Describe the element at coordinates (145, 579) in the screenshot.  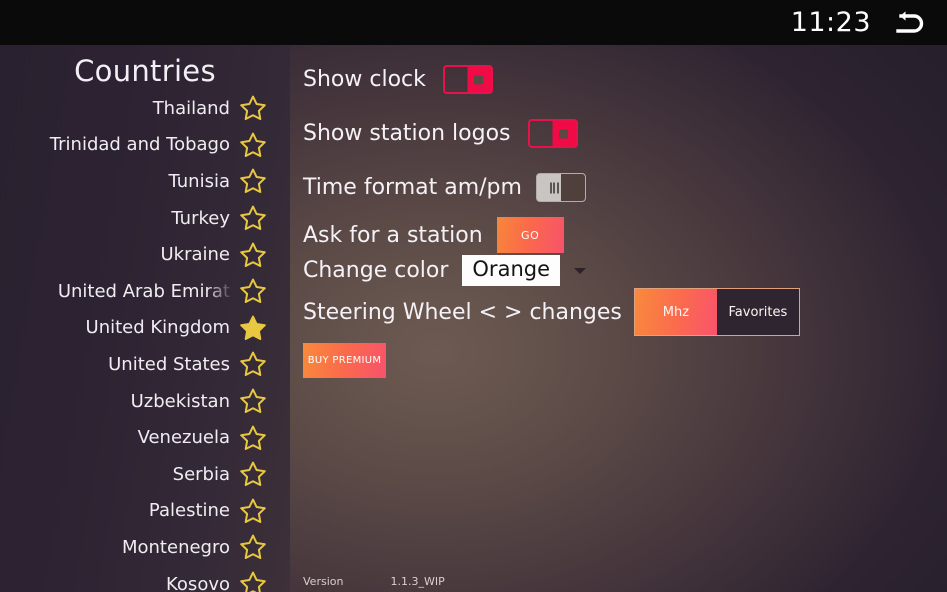
I see `country-row: Kosovo` at that location.